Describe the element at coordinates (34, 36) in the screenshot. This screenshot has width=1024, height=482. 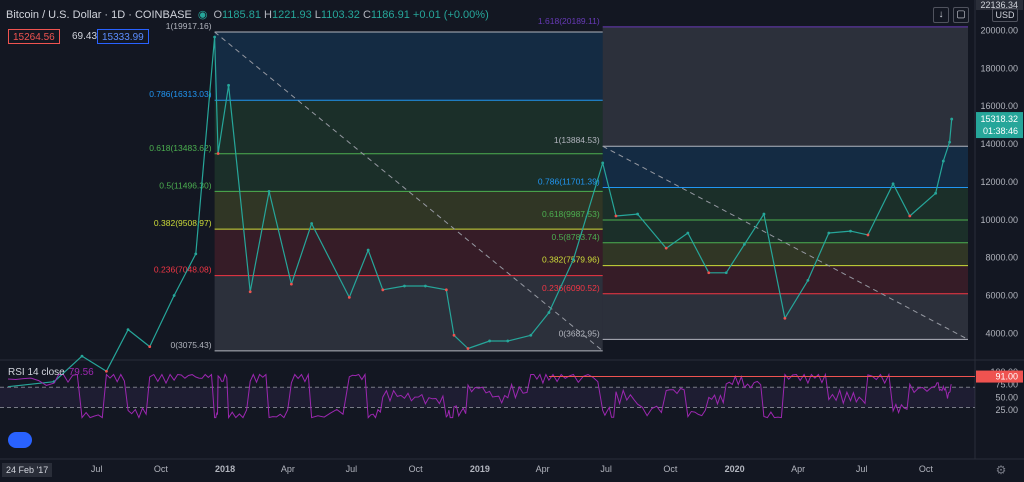
I see `bid-price-box: 15264.56` at that location.